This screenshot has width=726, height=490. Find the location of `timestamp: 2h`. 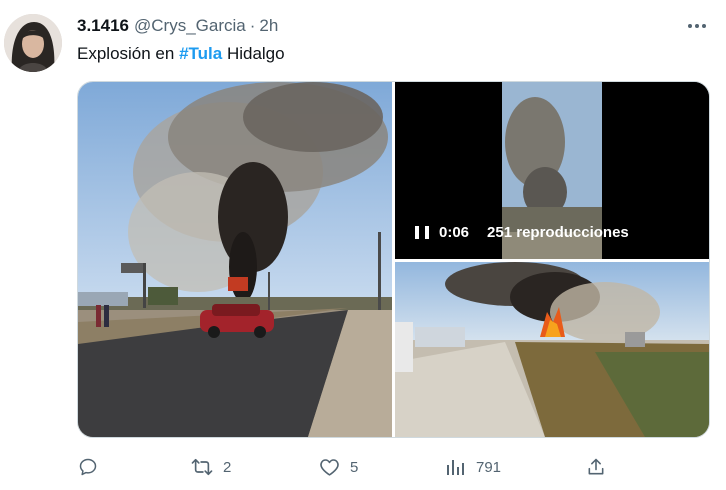

timestamp: 2h is located at coordinates (268, 26).